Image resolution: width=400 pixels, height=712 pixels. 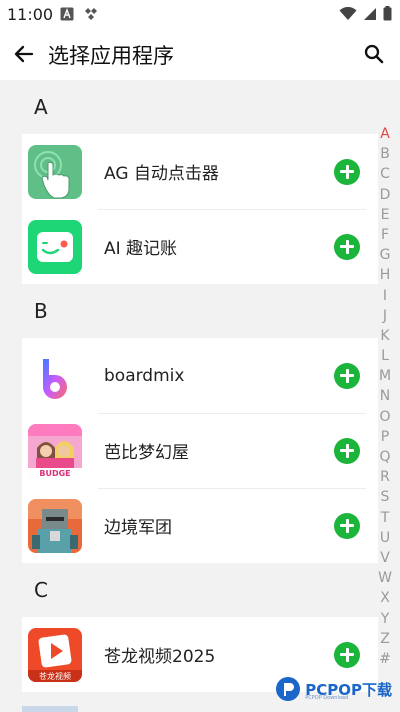 I want to click on index-letter: #, so click(x=385, y=659).